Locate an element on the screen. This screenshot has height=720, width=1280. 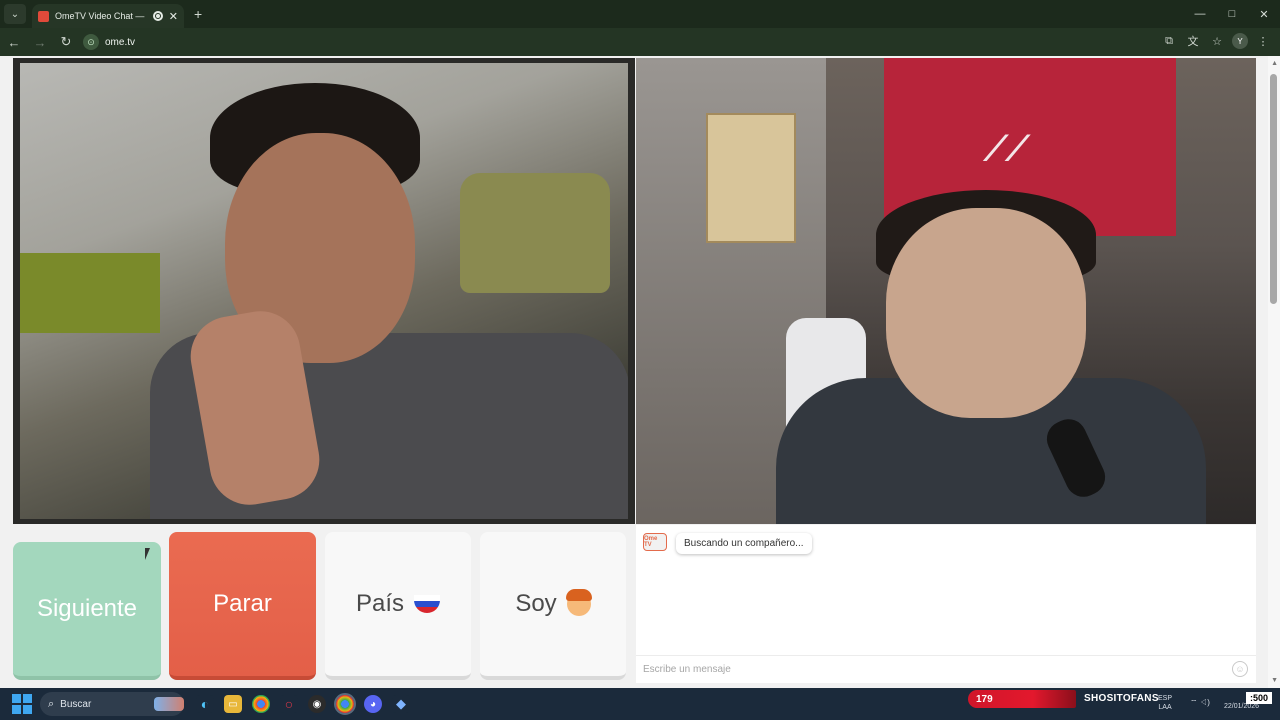
file-explorer-icon: ▭ is located at coordinates (233, 704).